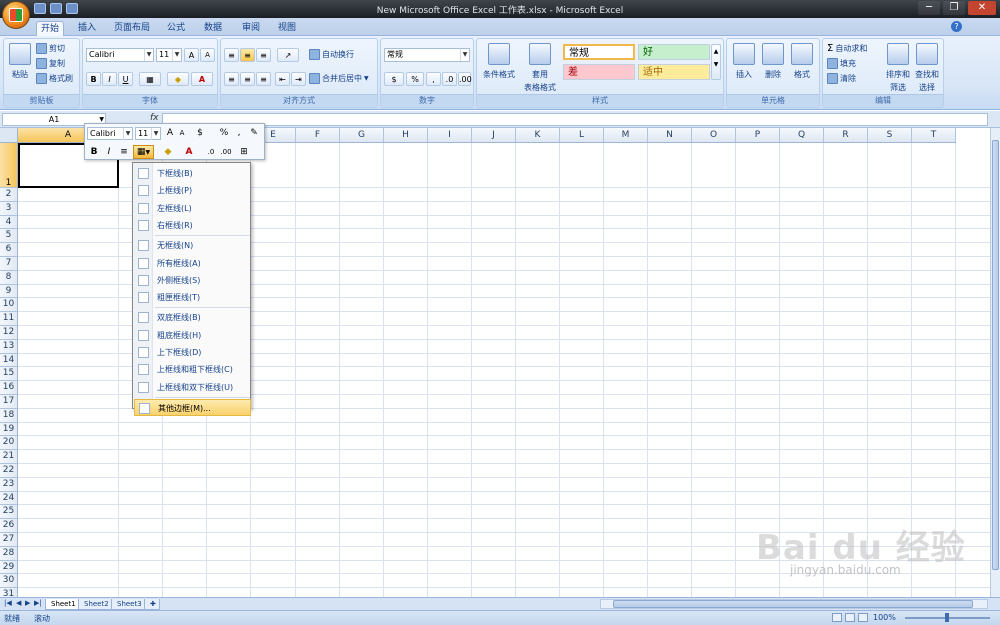  I want to click on merge-center-button: 合并后居中 ▼, so click(339, 78).